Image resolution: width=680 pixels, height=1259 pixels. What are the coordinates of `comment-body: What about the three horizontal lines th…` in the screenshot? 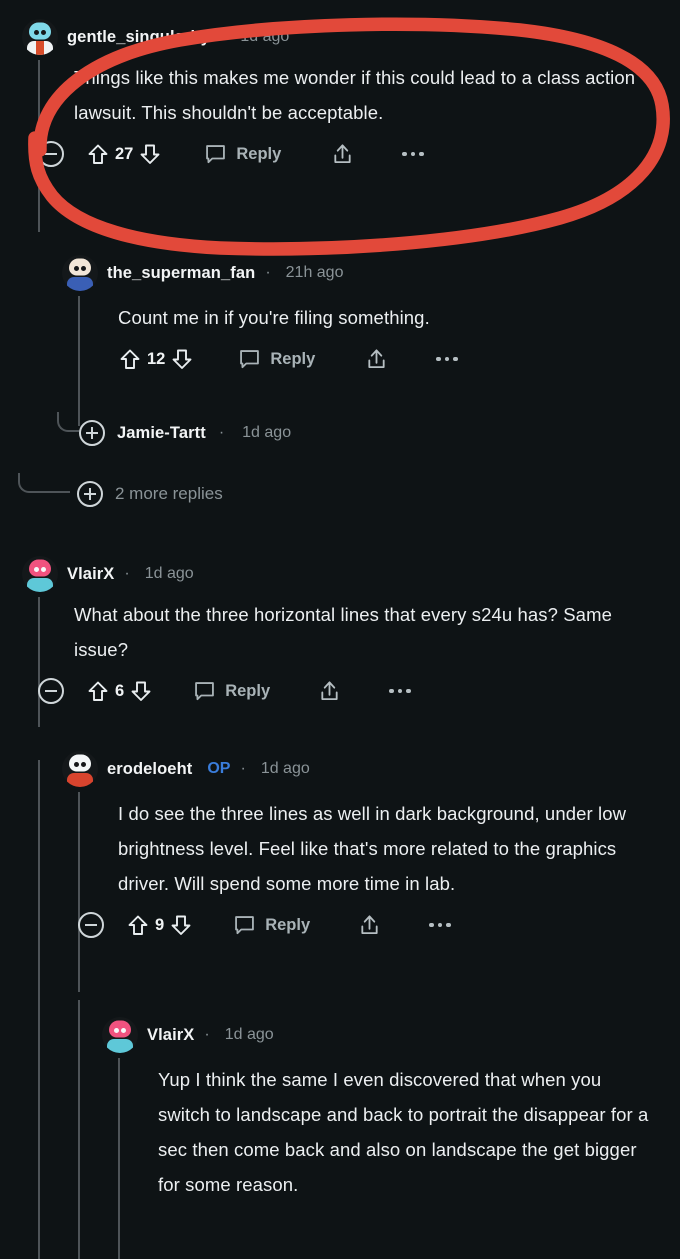 It's located at (343, 632).